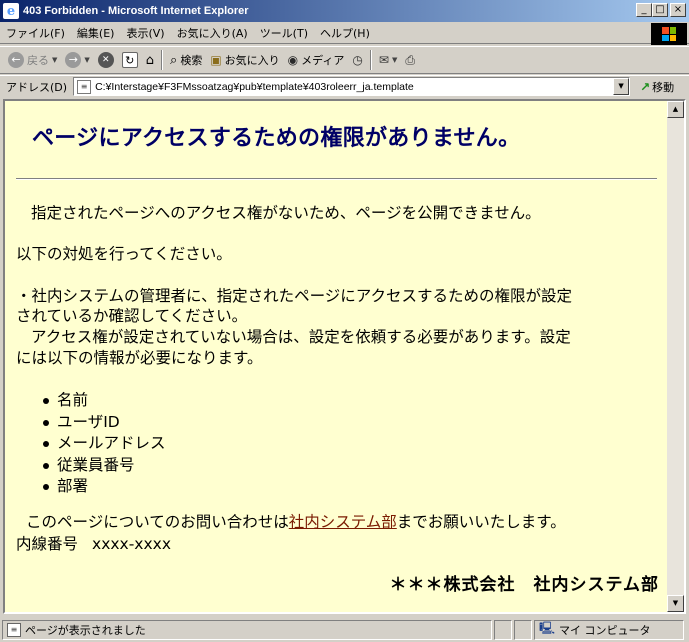 The height and width of the screenshot is (642, 689). What do you see at coordinates (157, 522) in the screenshot?
I see `contact-text-before: このページについてのお問い合わせは` at bounding box center [157, 522].